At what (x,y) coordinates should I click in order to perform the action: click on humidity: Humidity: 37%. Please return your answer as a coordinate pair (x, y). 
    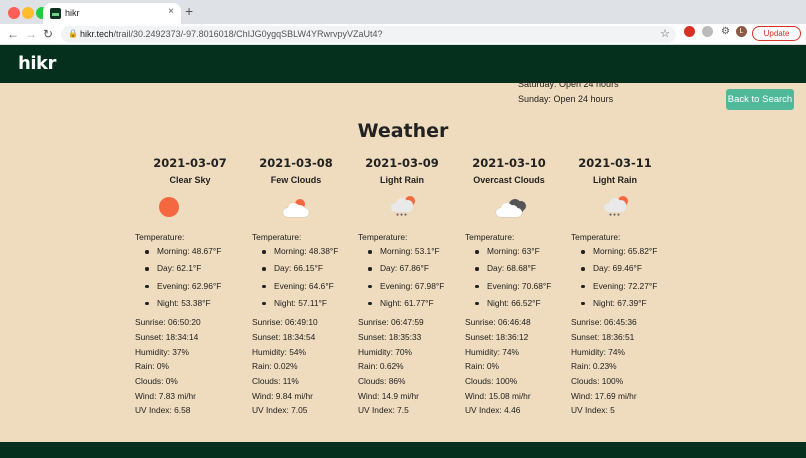
    Looking at the image, I should click on (162, 351).